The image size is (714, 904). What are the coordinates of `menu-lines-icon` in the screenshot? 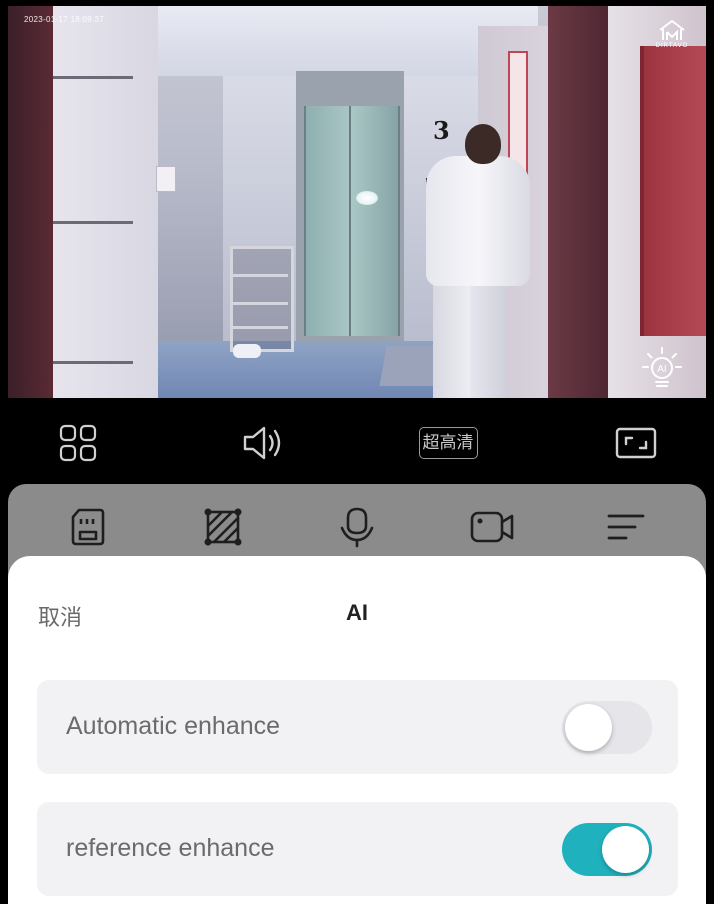 It's located at (626, 527).